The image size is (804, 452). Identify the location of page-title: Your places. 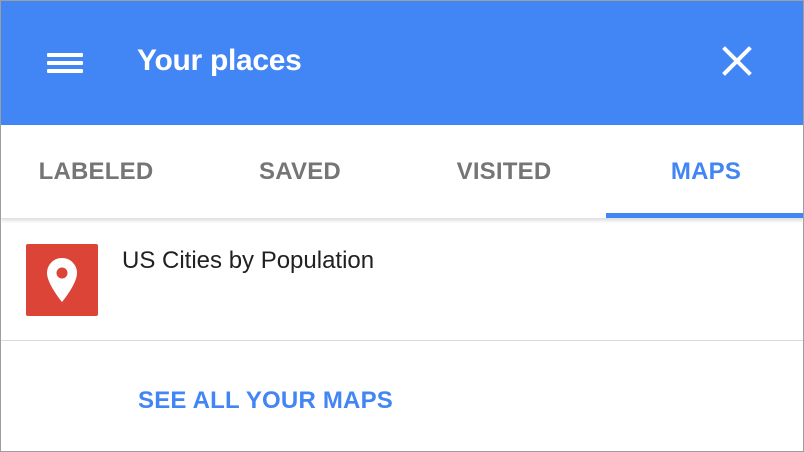
(219, 60).